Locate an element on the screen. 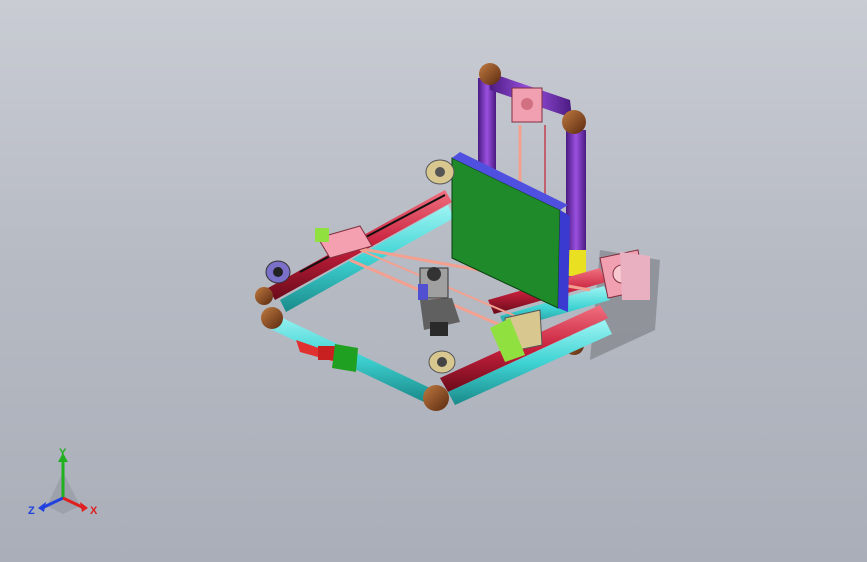 This screenshot has width=867, height=562. print-bed is located at coordinates (510, 232).